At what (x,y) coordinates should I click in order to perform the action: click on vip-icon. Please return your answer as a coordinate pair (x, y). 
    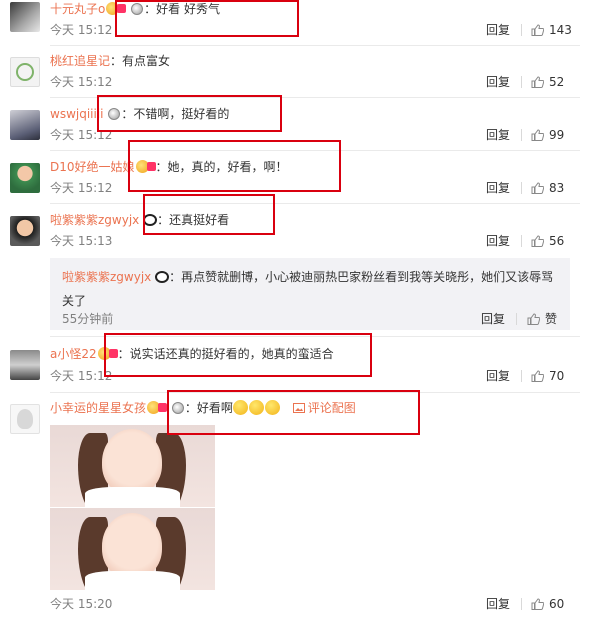
    Looking at the image, I should click on (163, 407).